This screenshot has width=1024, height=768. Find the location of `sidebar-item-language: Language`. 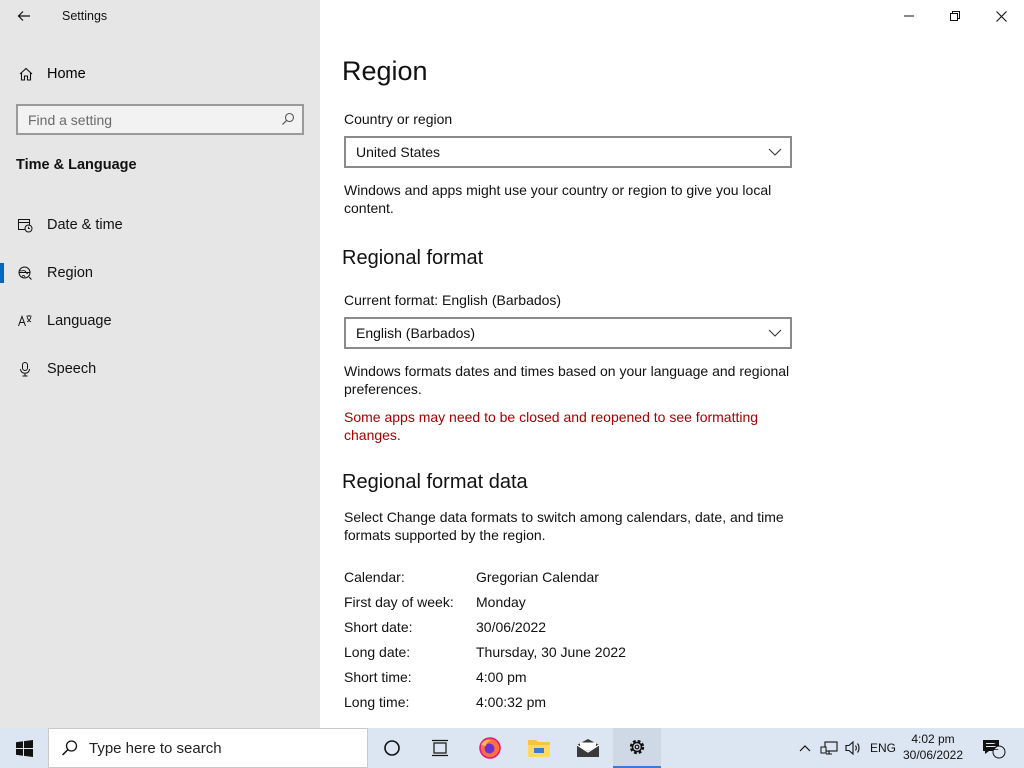

sidebar-item-language: Language is located at coordinates (160, 321).